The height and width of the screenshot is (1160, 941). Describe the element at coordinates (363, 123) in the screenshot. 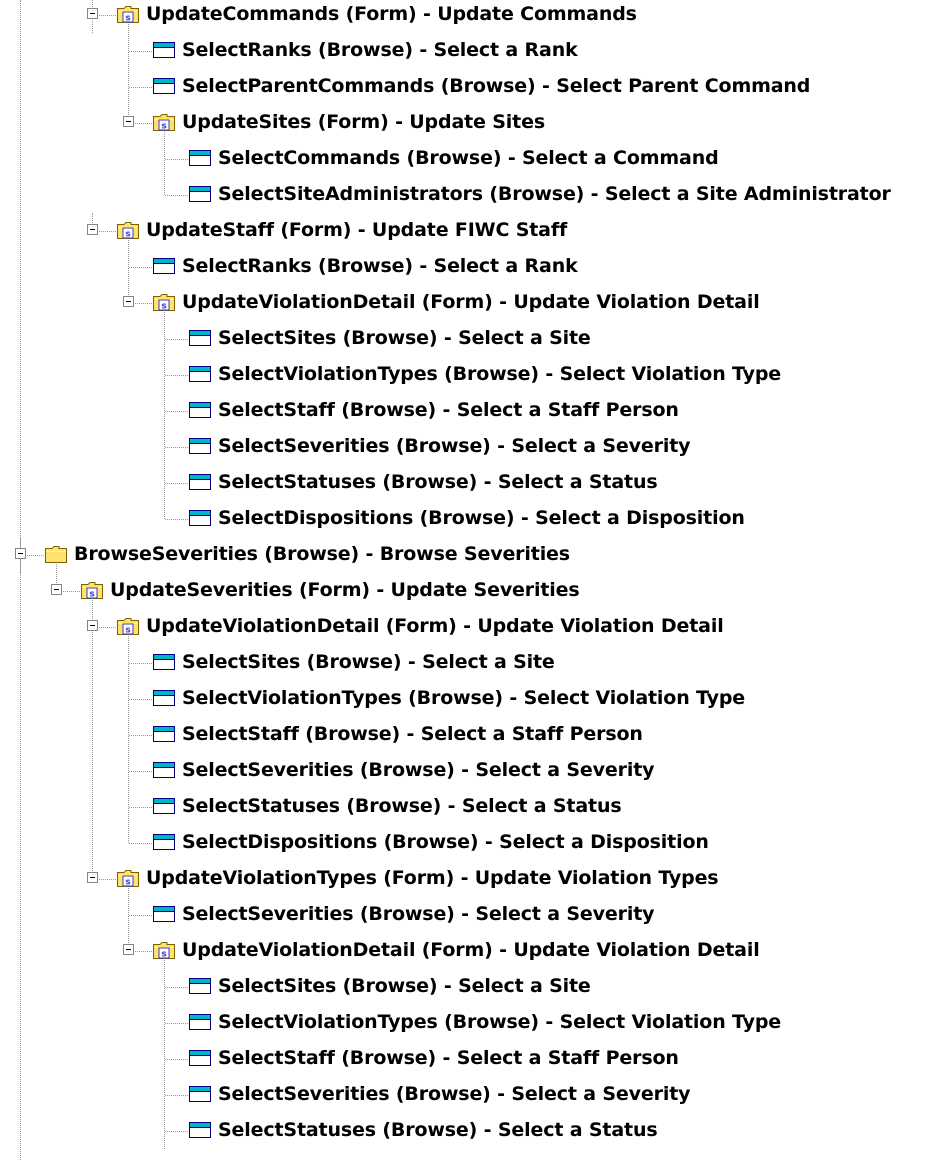

I see `tree-item-label: UpdateSites (Form) - Update Sites` at that location.